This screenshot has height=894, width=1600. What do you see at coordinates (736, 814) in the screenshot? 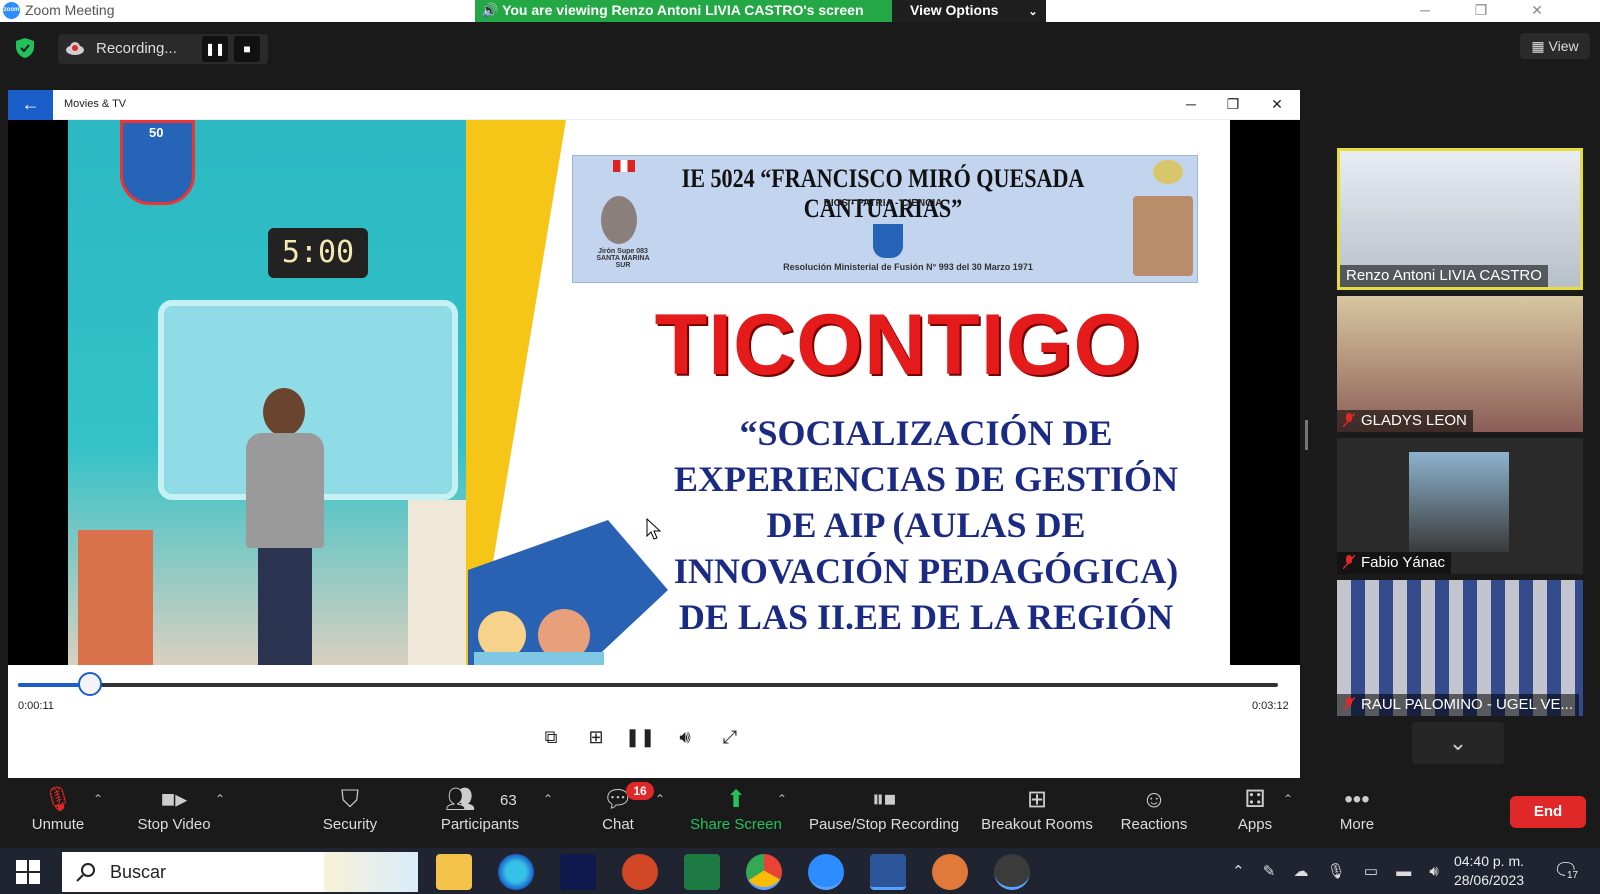
I see `share-screen-button: ⬆︎ Share Screen` at bounding box center [736, 814].